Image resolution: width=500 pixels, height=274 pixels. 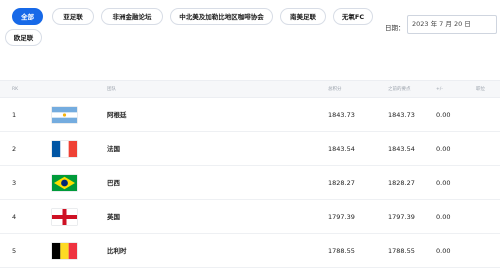 What do you see at coordinates (23, 37) in the screenshot?
I see `tab-uefa: 欧足联` at bounding box center [23, 37].